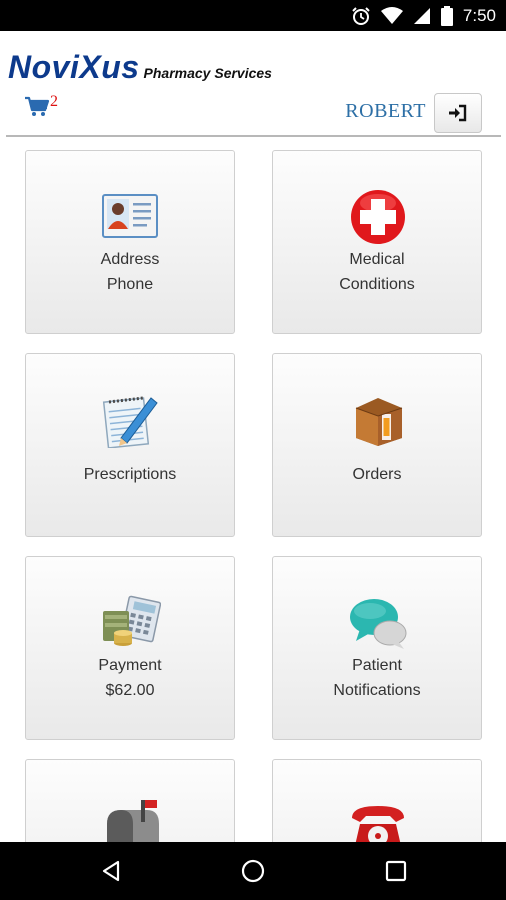 The image size is (506, 900). Describe the element at coordinates (421, 15) in the screenshot. I see `signal-icon` at that location.